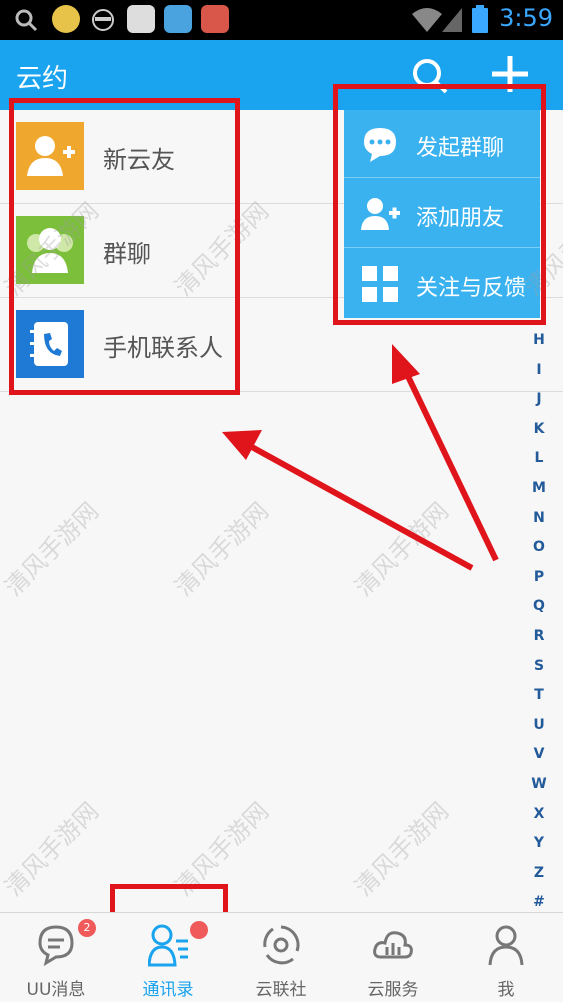 This screenshot has width=563, height=1002. I want to click on bottom-tab-bar: 2 UU消息 通讯录 云联社 云服务 我, so click(281, 957).